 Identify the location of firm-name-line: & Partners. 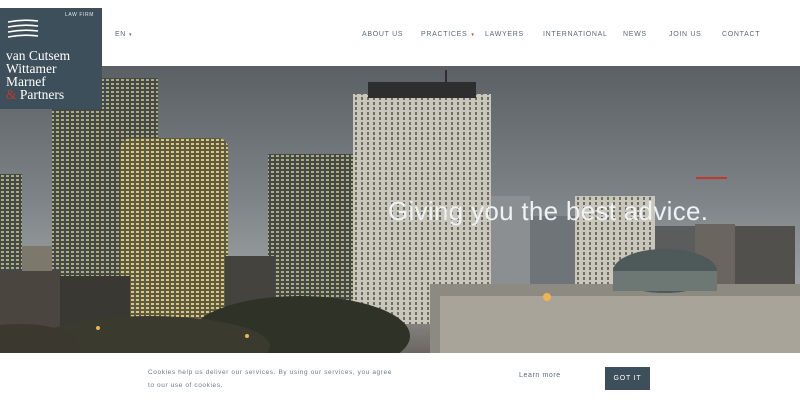
(38, 94).